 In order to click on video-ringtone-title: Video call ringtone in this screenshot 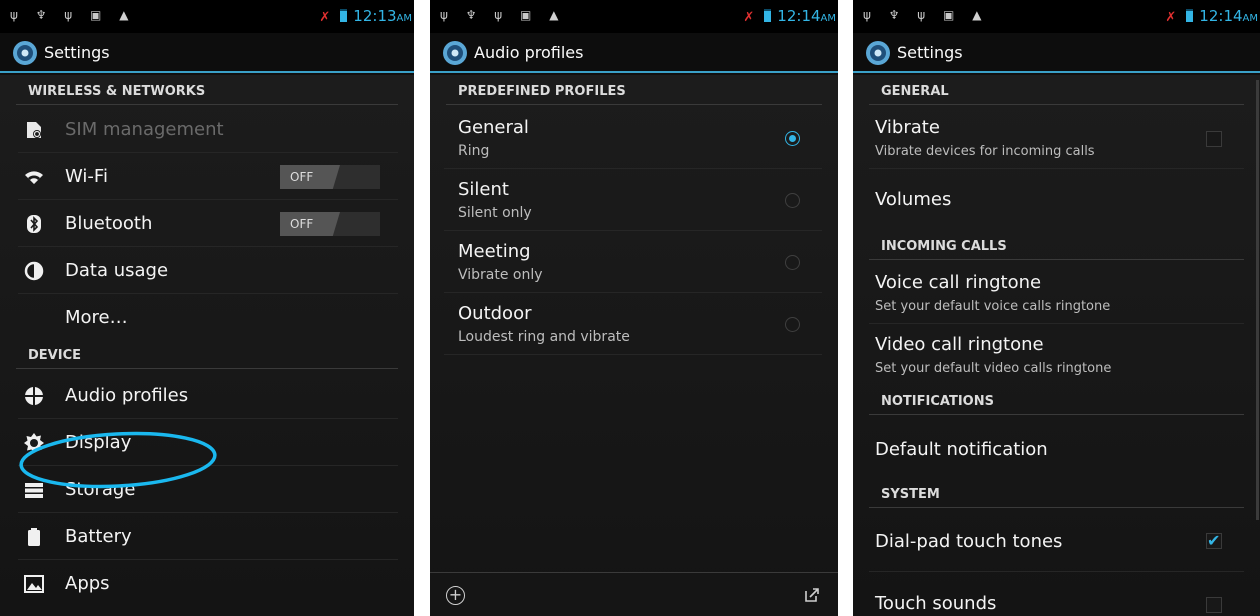, I will do `click(959, 344)`.